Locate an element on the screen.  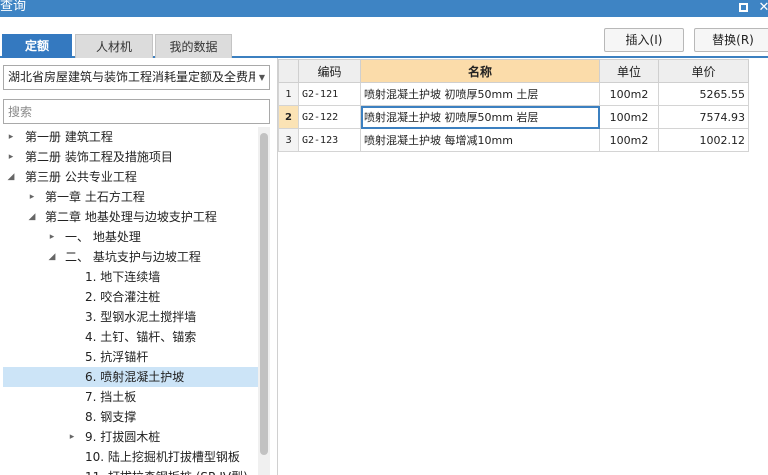
top-toolbar: 定额 人材机 我的数据 插入(I) 替换(R) is located at coordinates (384, 37).